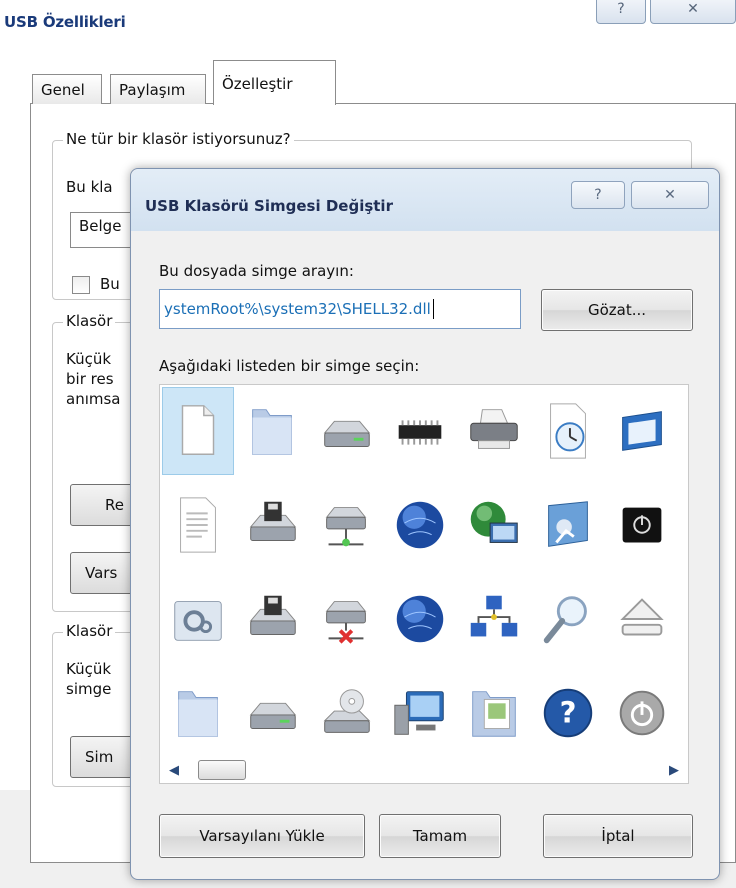 The height and width of the screenshot is (888, 736). Describe the element at coordinates (174, 770) in the screenshot. I see `scroll-left-icon: ◀` at that location.